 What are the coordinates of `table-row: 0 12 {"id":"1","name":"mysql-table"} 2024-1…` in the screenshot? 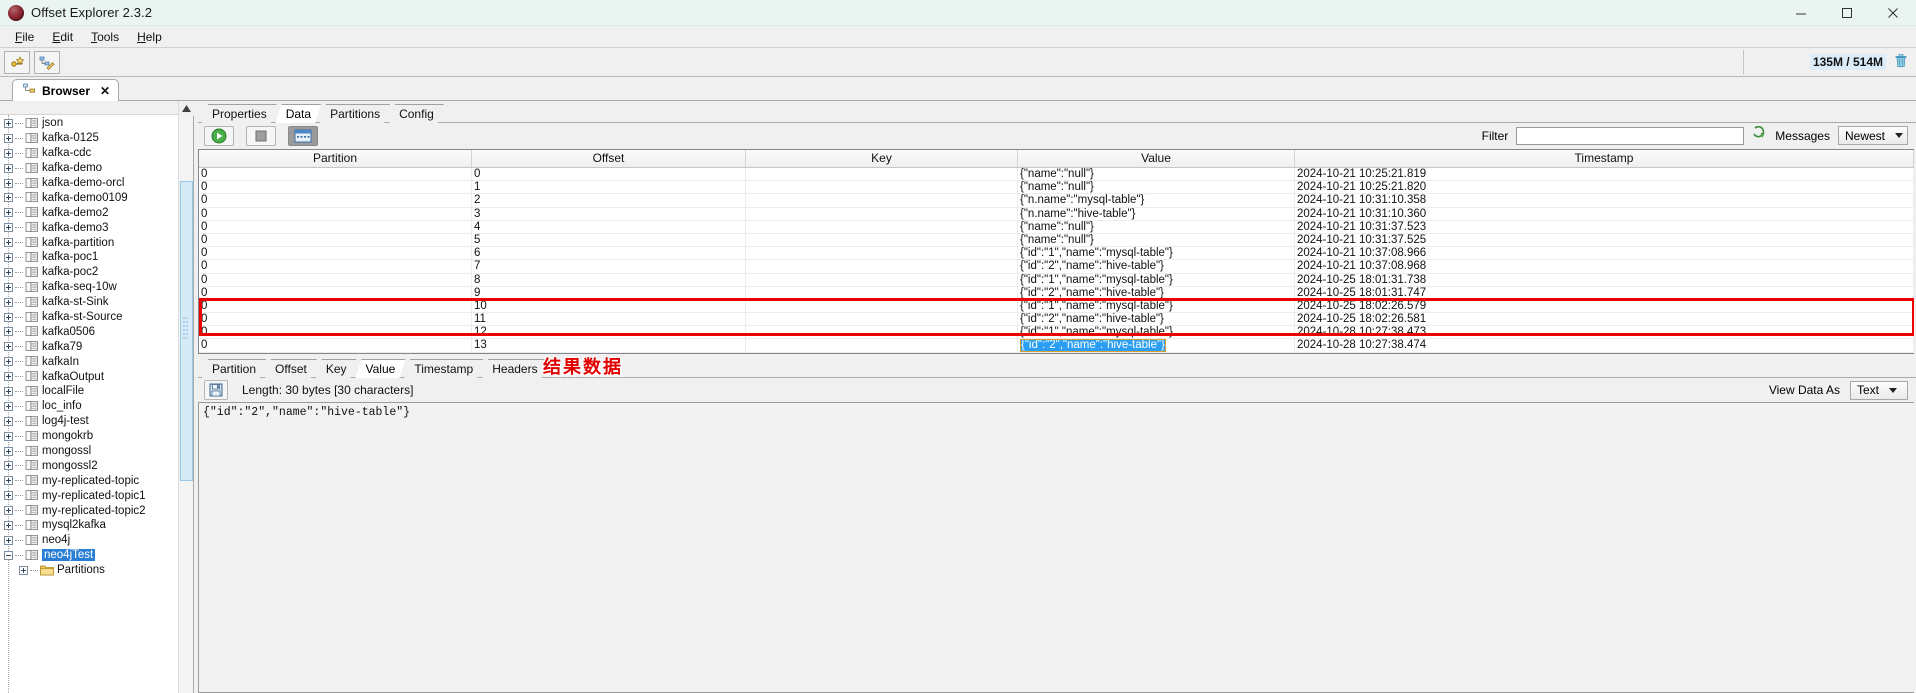 It's located at (1056, 333).